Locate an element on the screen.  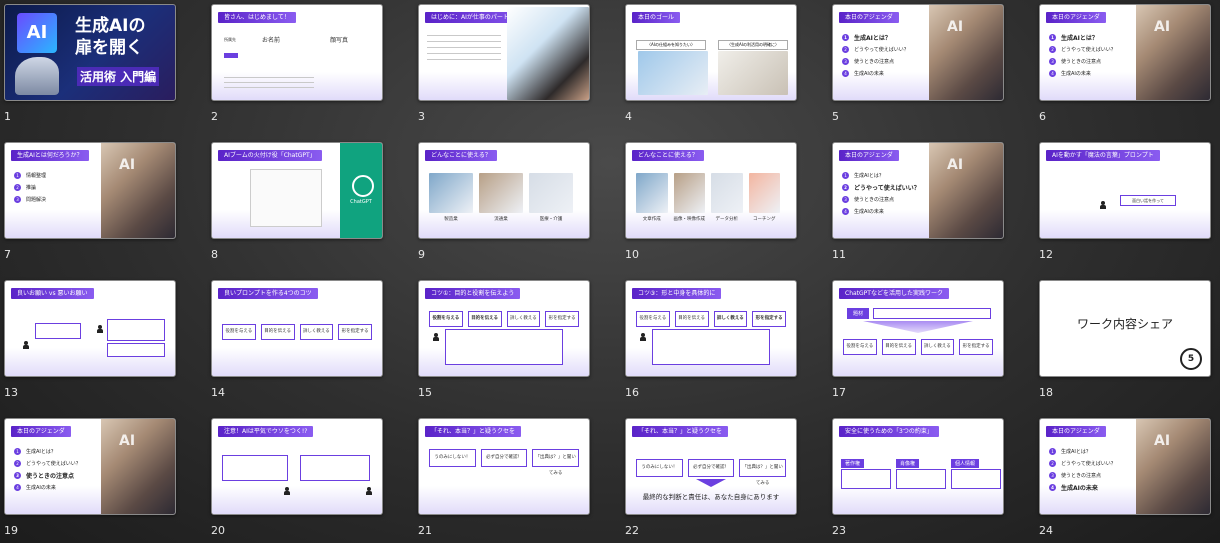
slide-thumbnail-10: どんなことに使える？ 文章作成 画像・映像作成 データ分析 コーチング 10 is located at coordinates (711, 202).